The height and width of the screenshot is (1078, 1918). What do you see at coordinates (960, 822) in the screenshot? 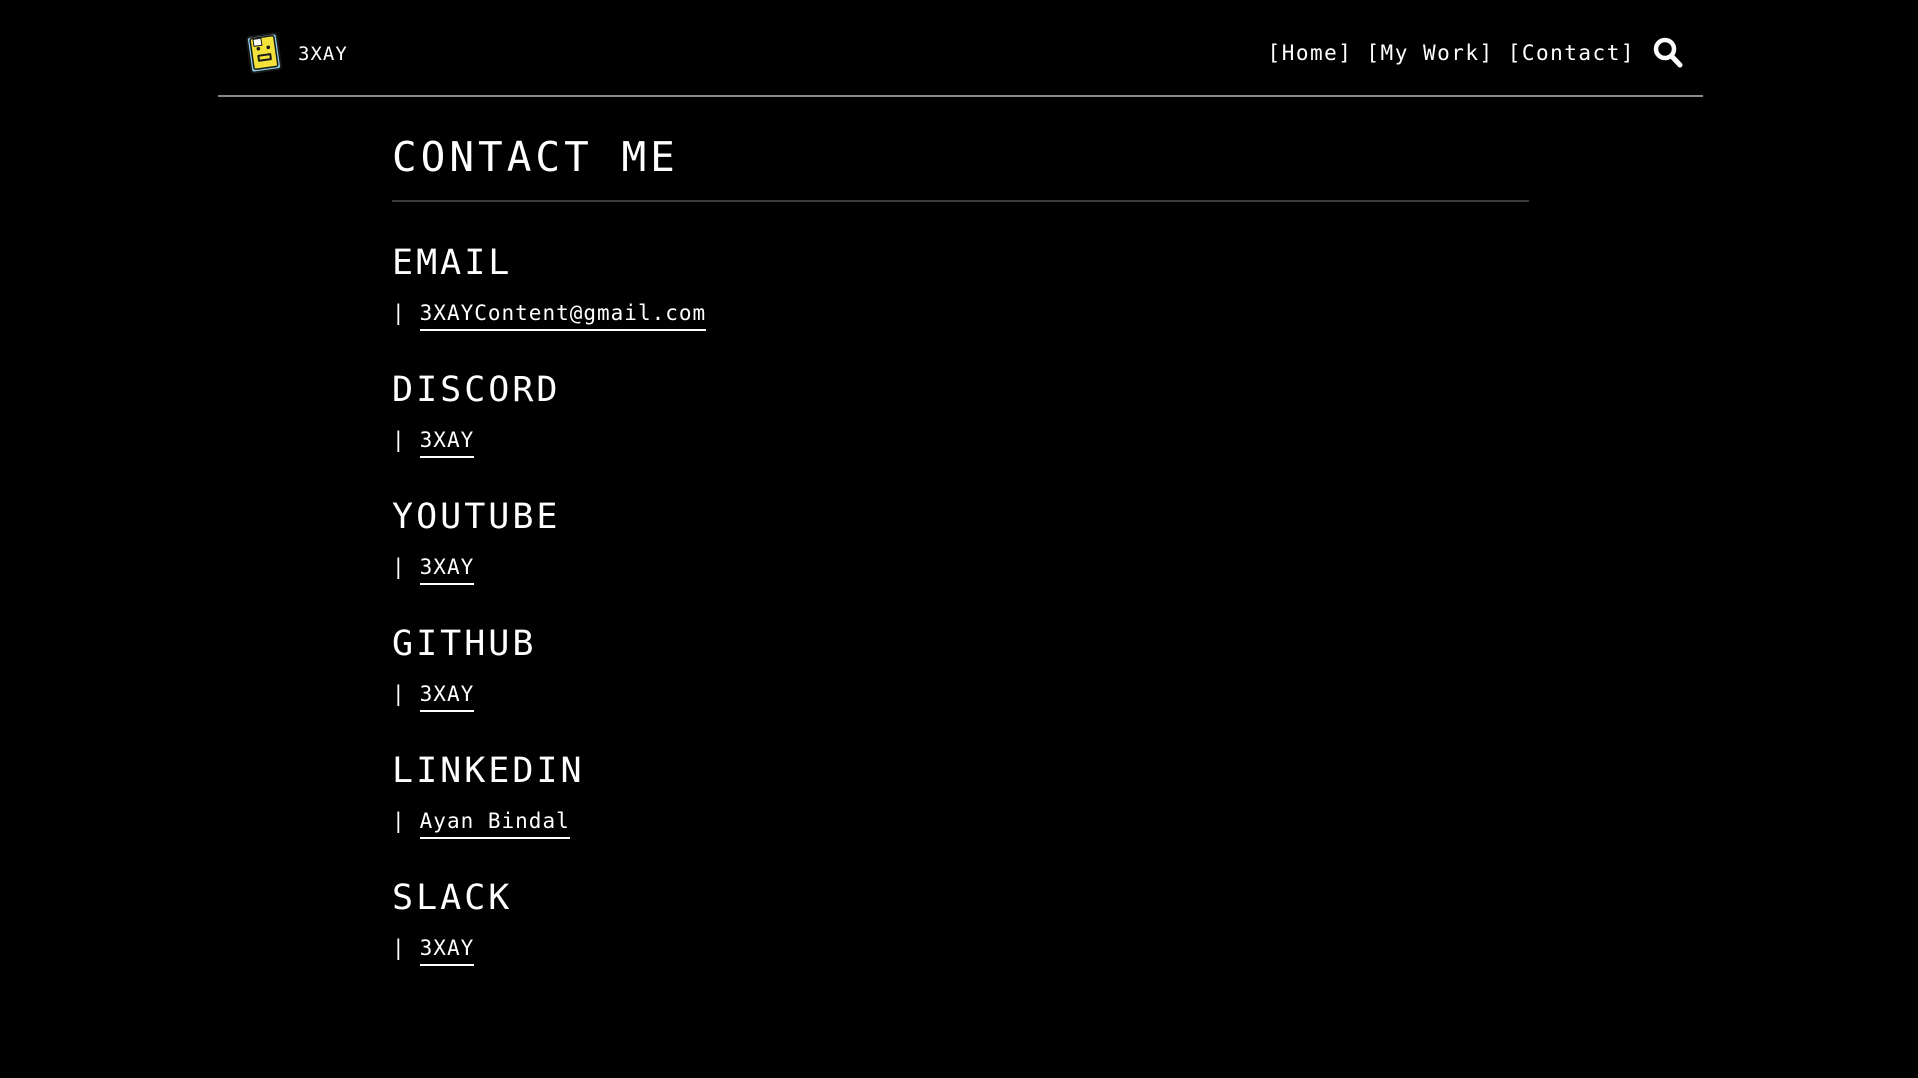
I see `section-row: | Ayan Bindal` at bounding box center [960, 822].